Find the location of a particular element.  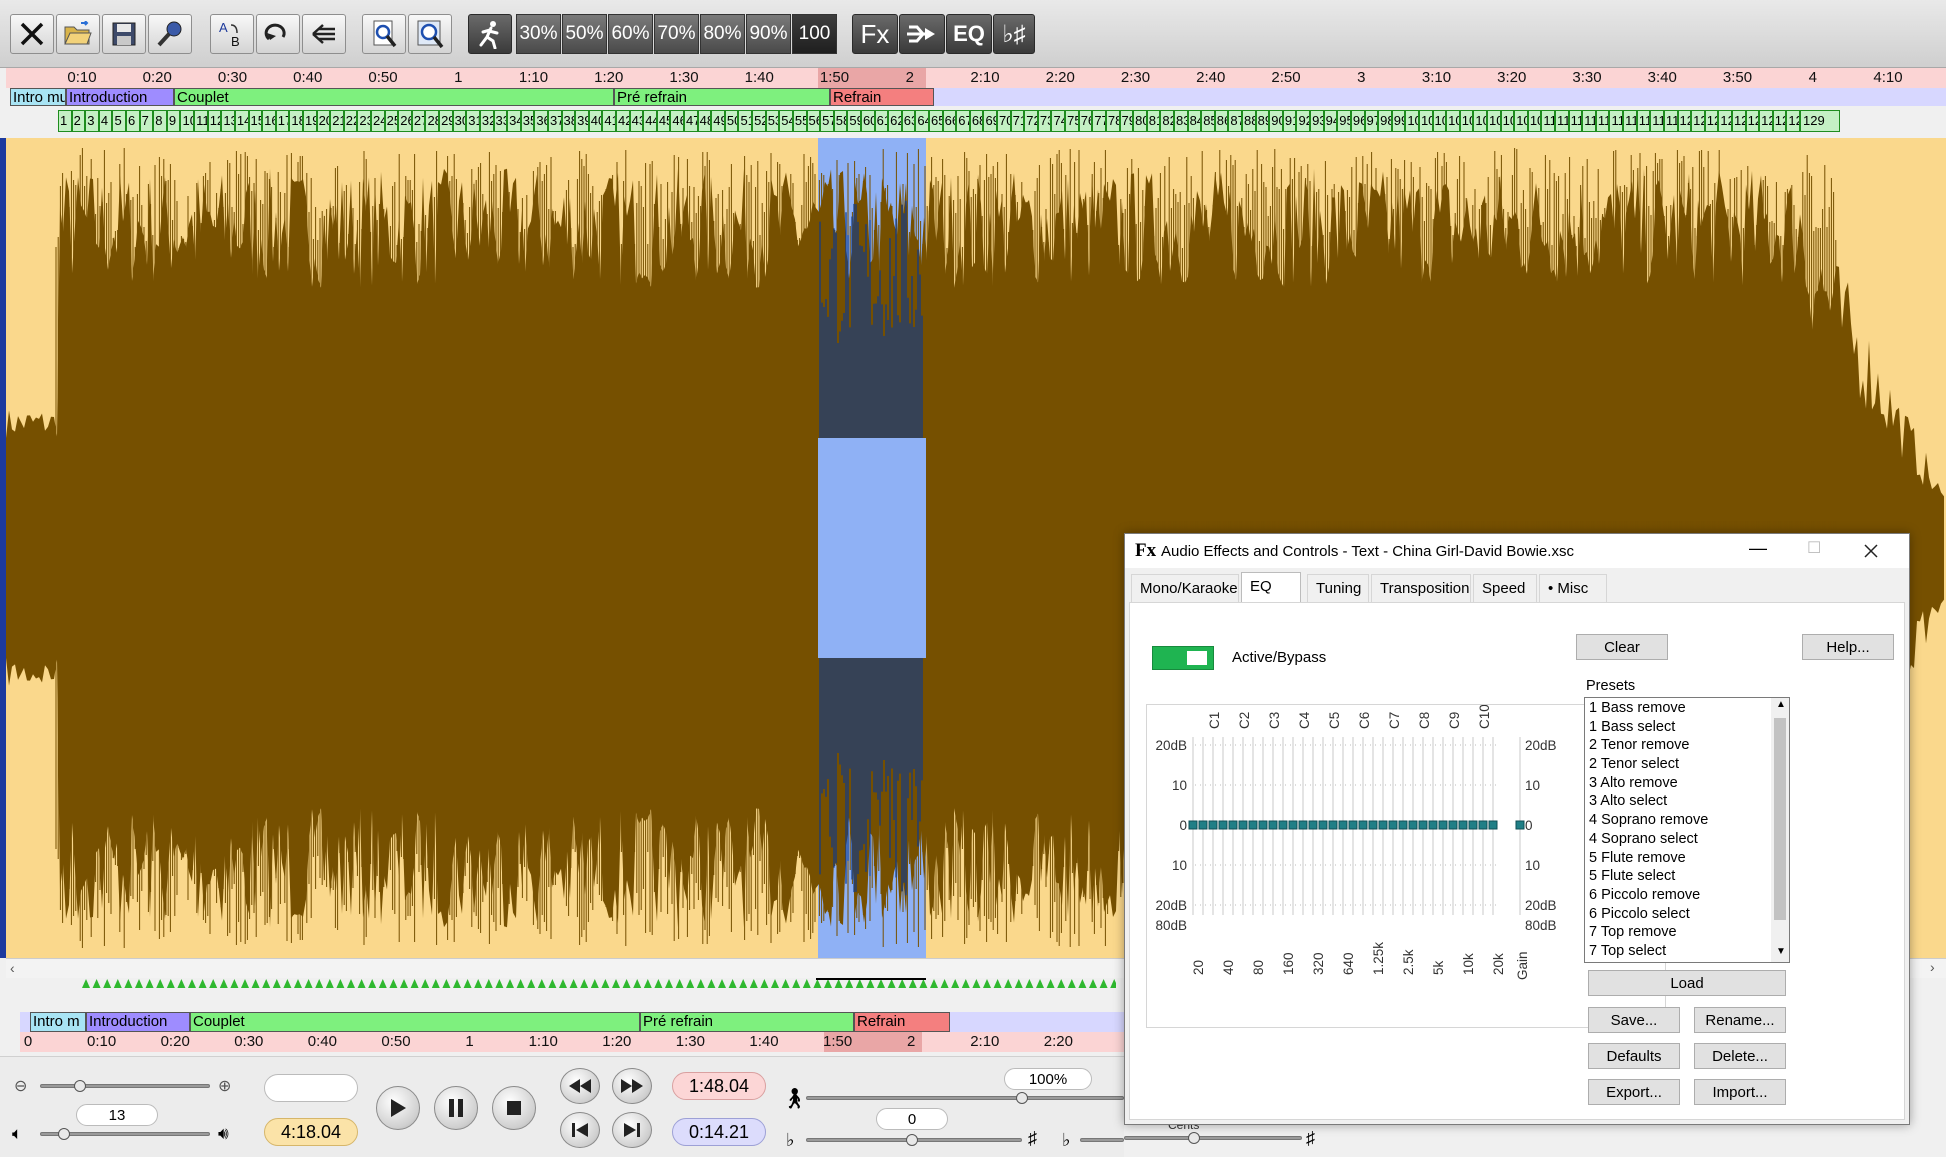

overview-section-block: Intro m is located at coordinates (58, 1022).